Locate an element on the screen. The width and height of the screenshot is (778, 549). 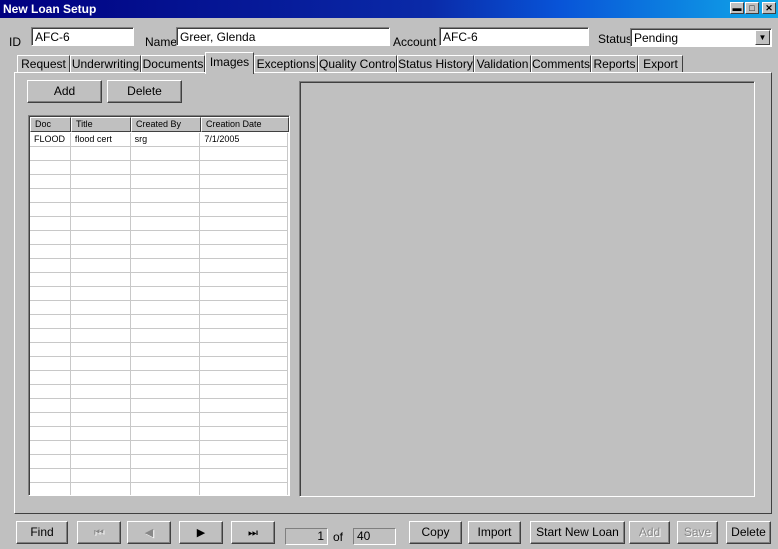
tab-underwriting: Underwriting is located at coordinates (105, 64).